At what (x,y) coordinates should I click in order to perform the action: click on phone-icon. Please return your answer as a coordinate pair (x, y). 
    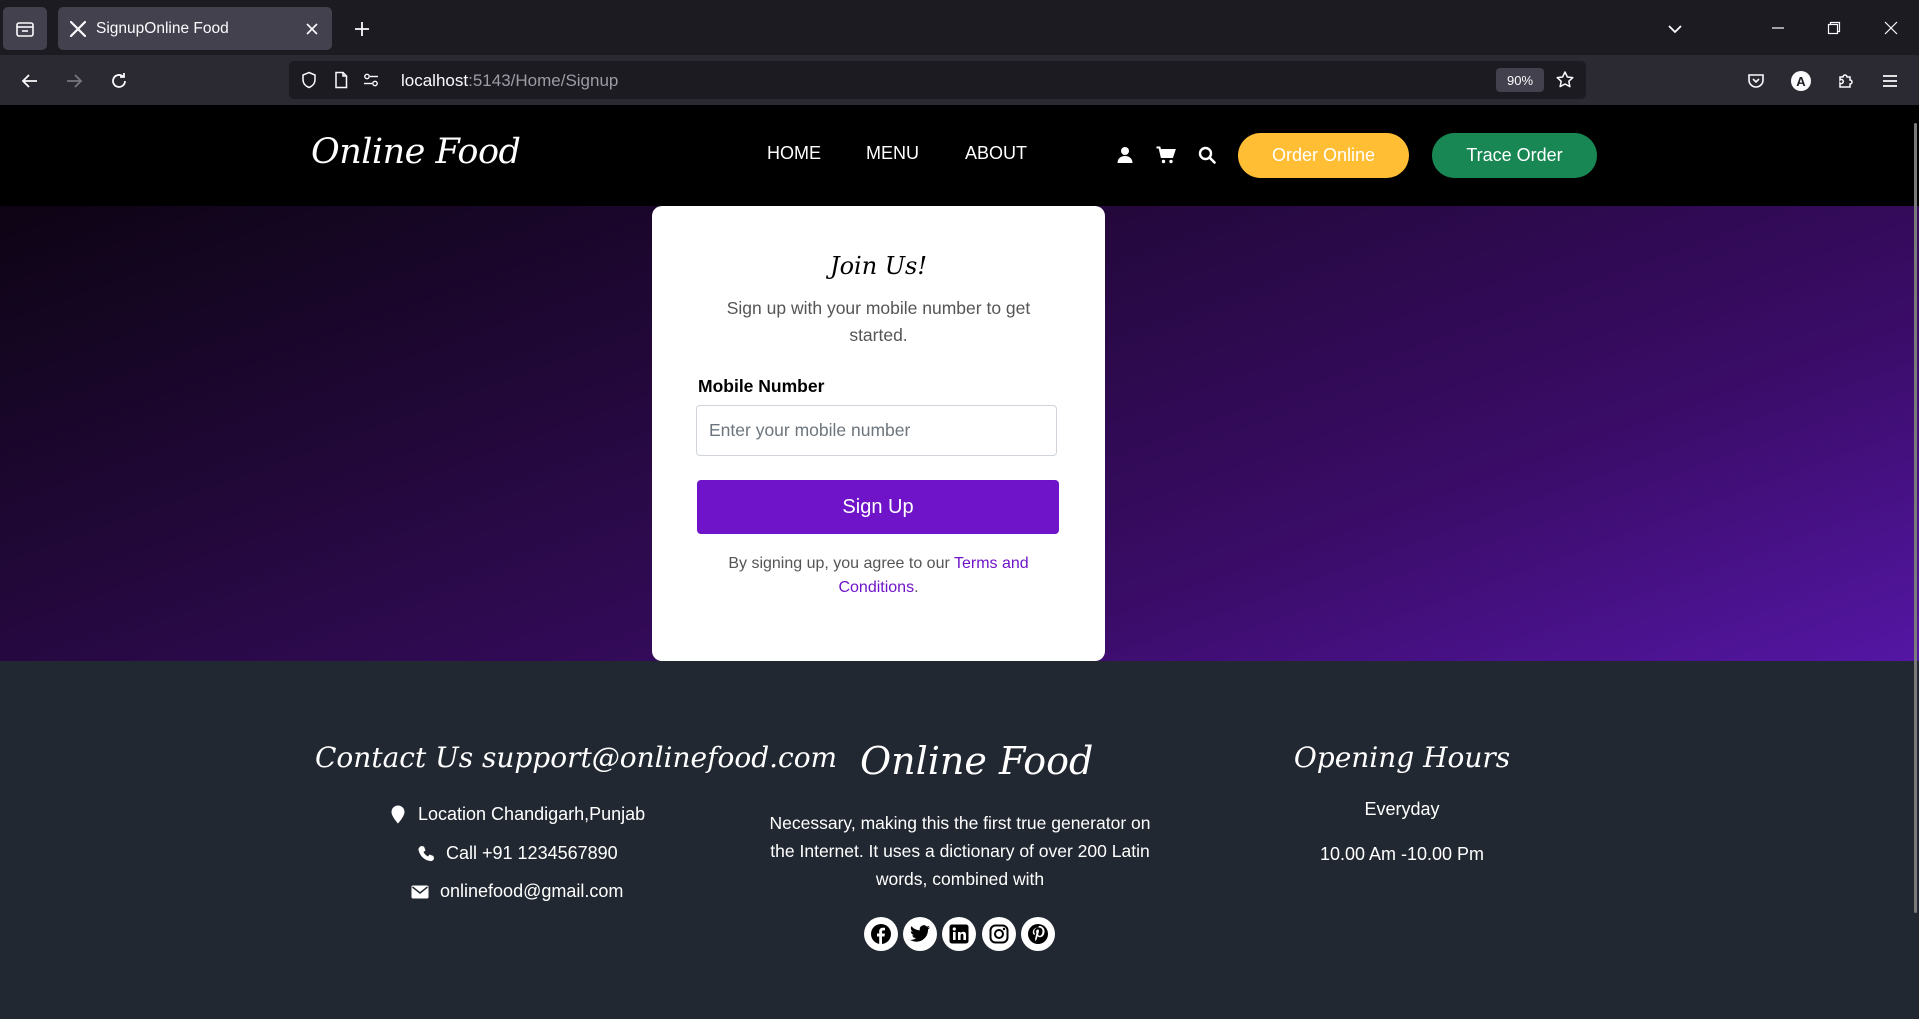
    Looking at the image, I should click on (426, 854).